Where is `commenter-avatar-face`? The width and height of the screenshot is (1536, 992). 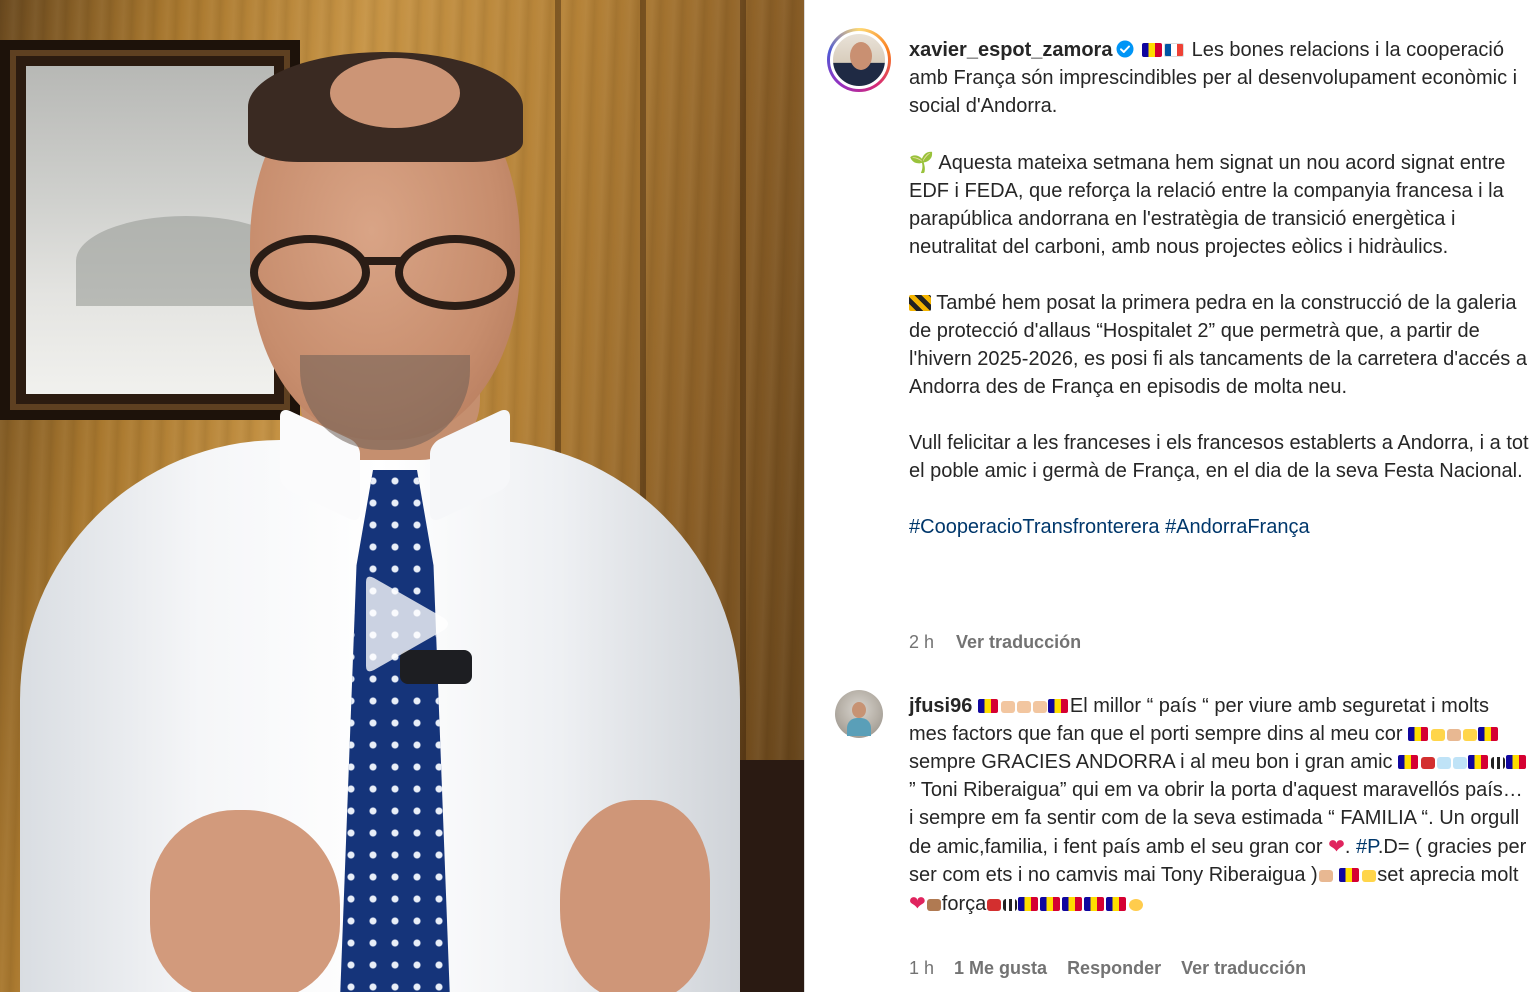
commenter-avatar-face is located at coordinates (859, 710).